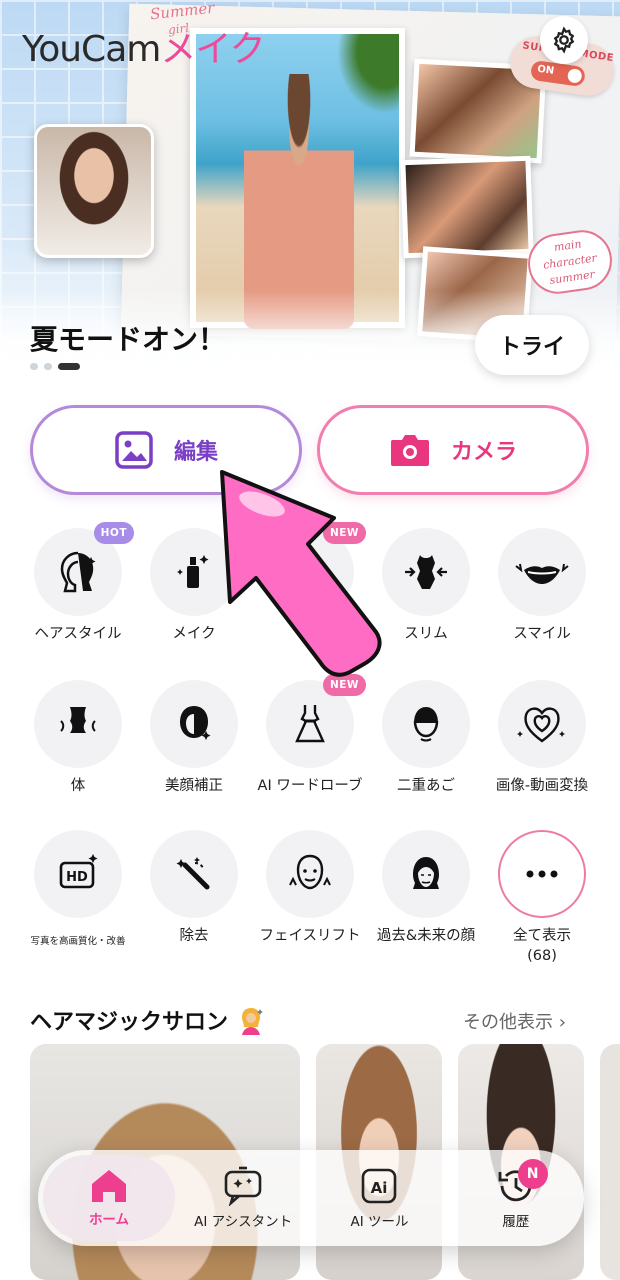 Image resolution: width=620 pixels, height=1280 pixels. What do you see at coordinates (426, 936) in the screenshot?
I see `feature-label: 過去&未来の顔` at bounding box center [426, 936].